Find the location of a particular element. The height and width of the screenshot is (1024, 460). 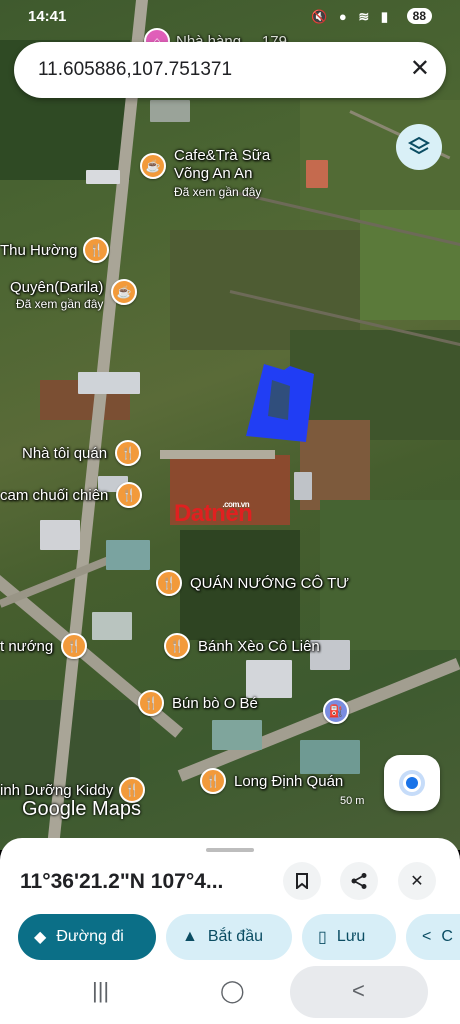

poi-thu-huong: Thu Hường 🍴 is located at coordinates (55, 250).